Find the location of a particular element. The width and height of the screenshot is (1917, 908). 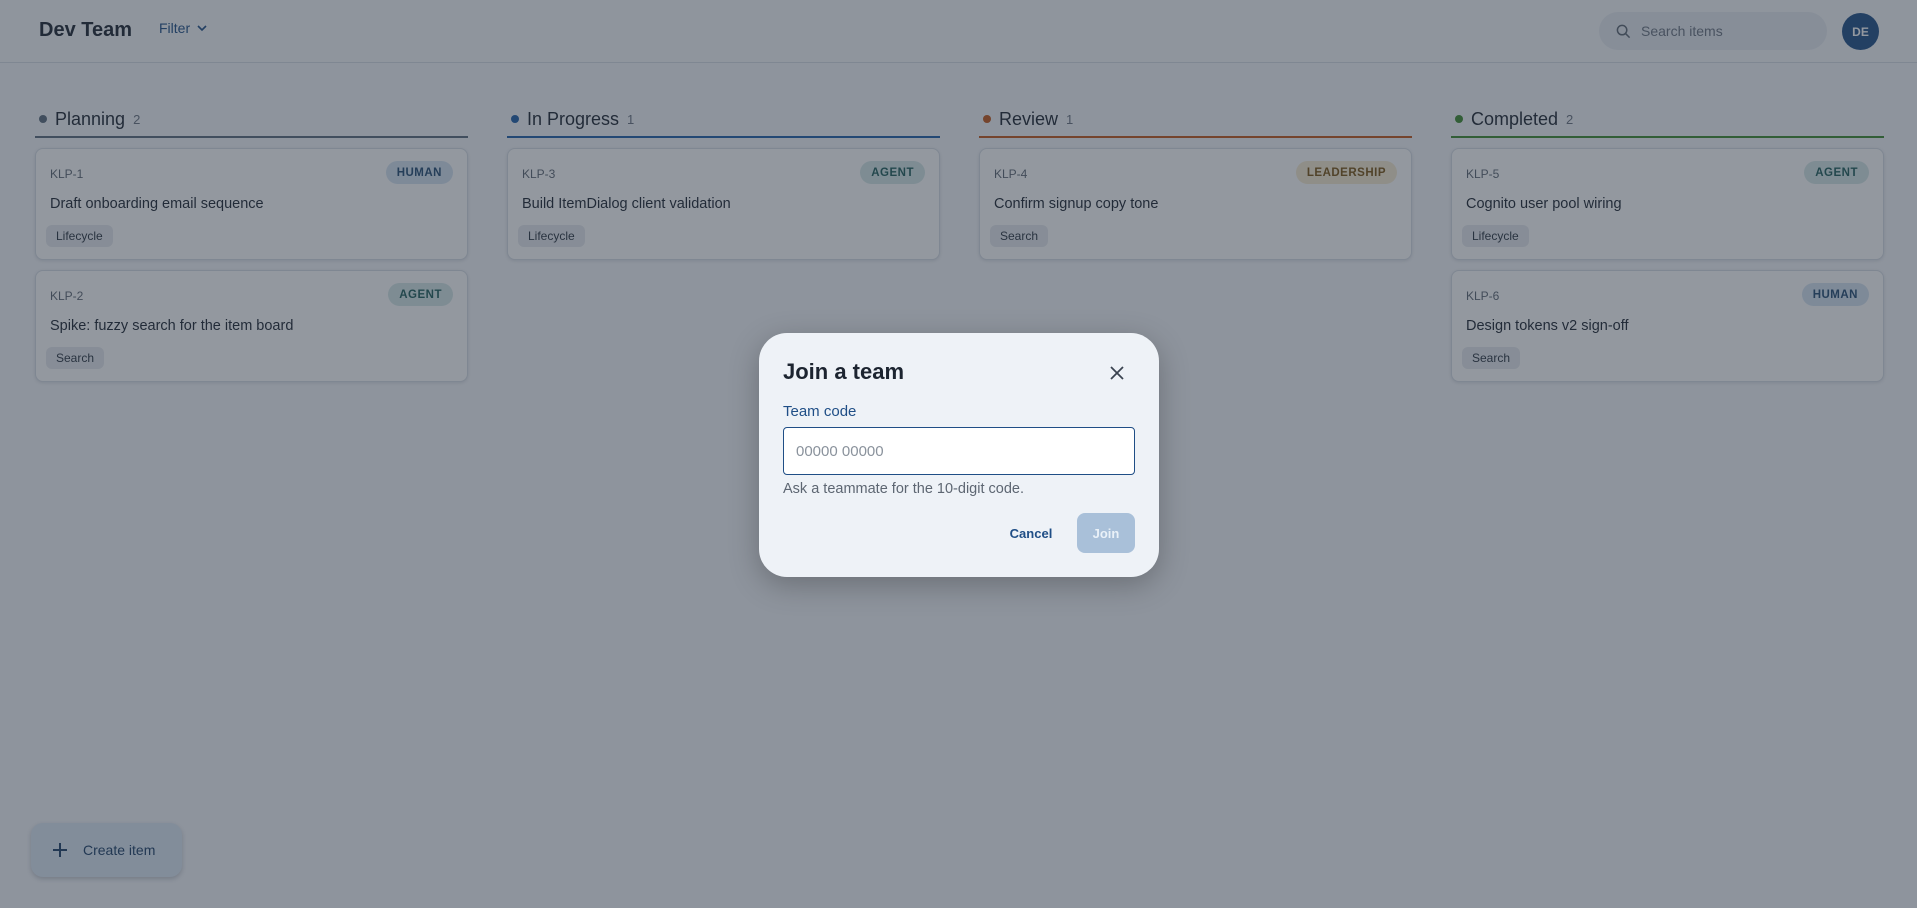

dialog-title: Join a team is located at coordinates (844, 371).